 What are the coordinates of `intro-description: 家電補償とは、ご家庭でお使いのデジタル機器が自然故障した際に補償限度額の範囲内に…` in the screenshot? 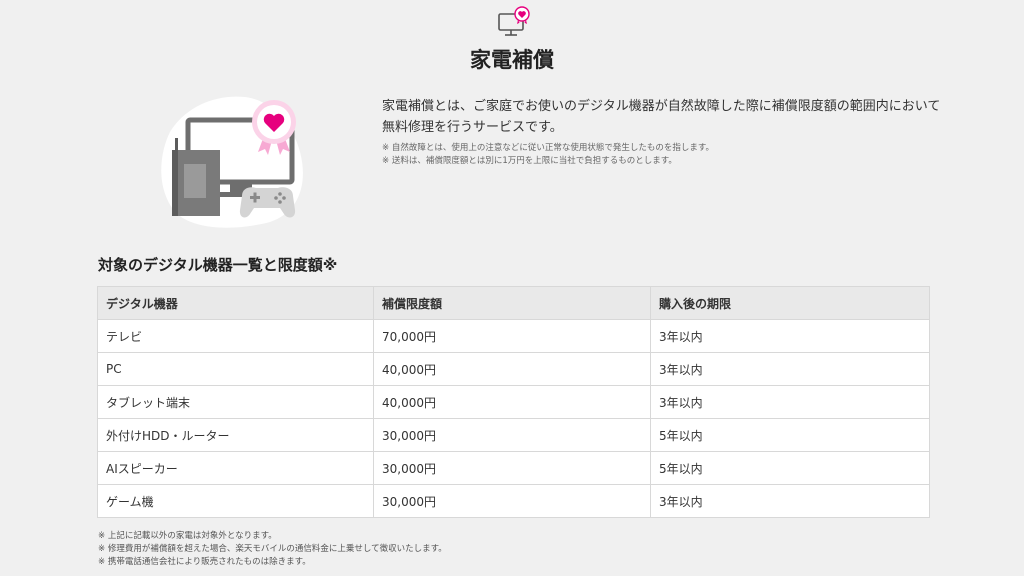 It's located at (661, 117).